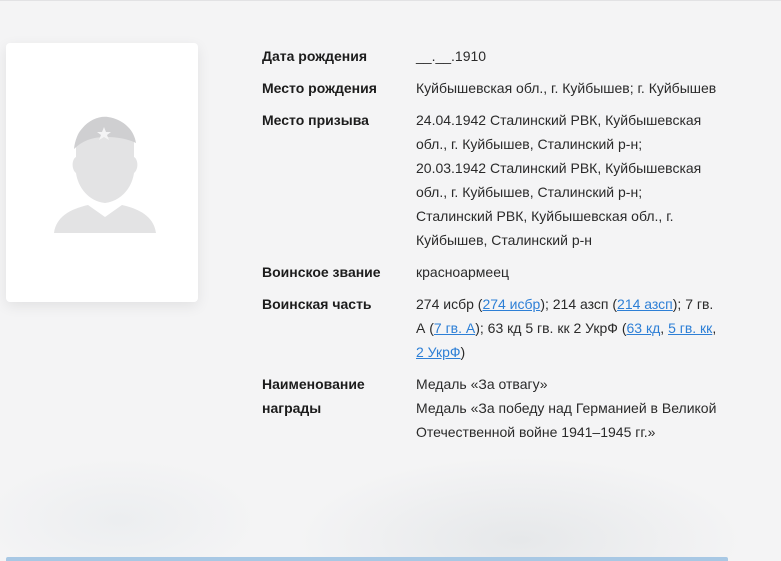  What do you see at coordinates (319, 88) in the screenshot?
I see `birth-place-label: Место рождения` at bounding box center [319, 88].